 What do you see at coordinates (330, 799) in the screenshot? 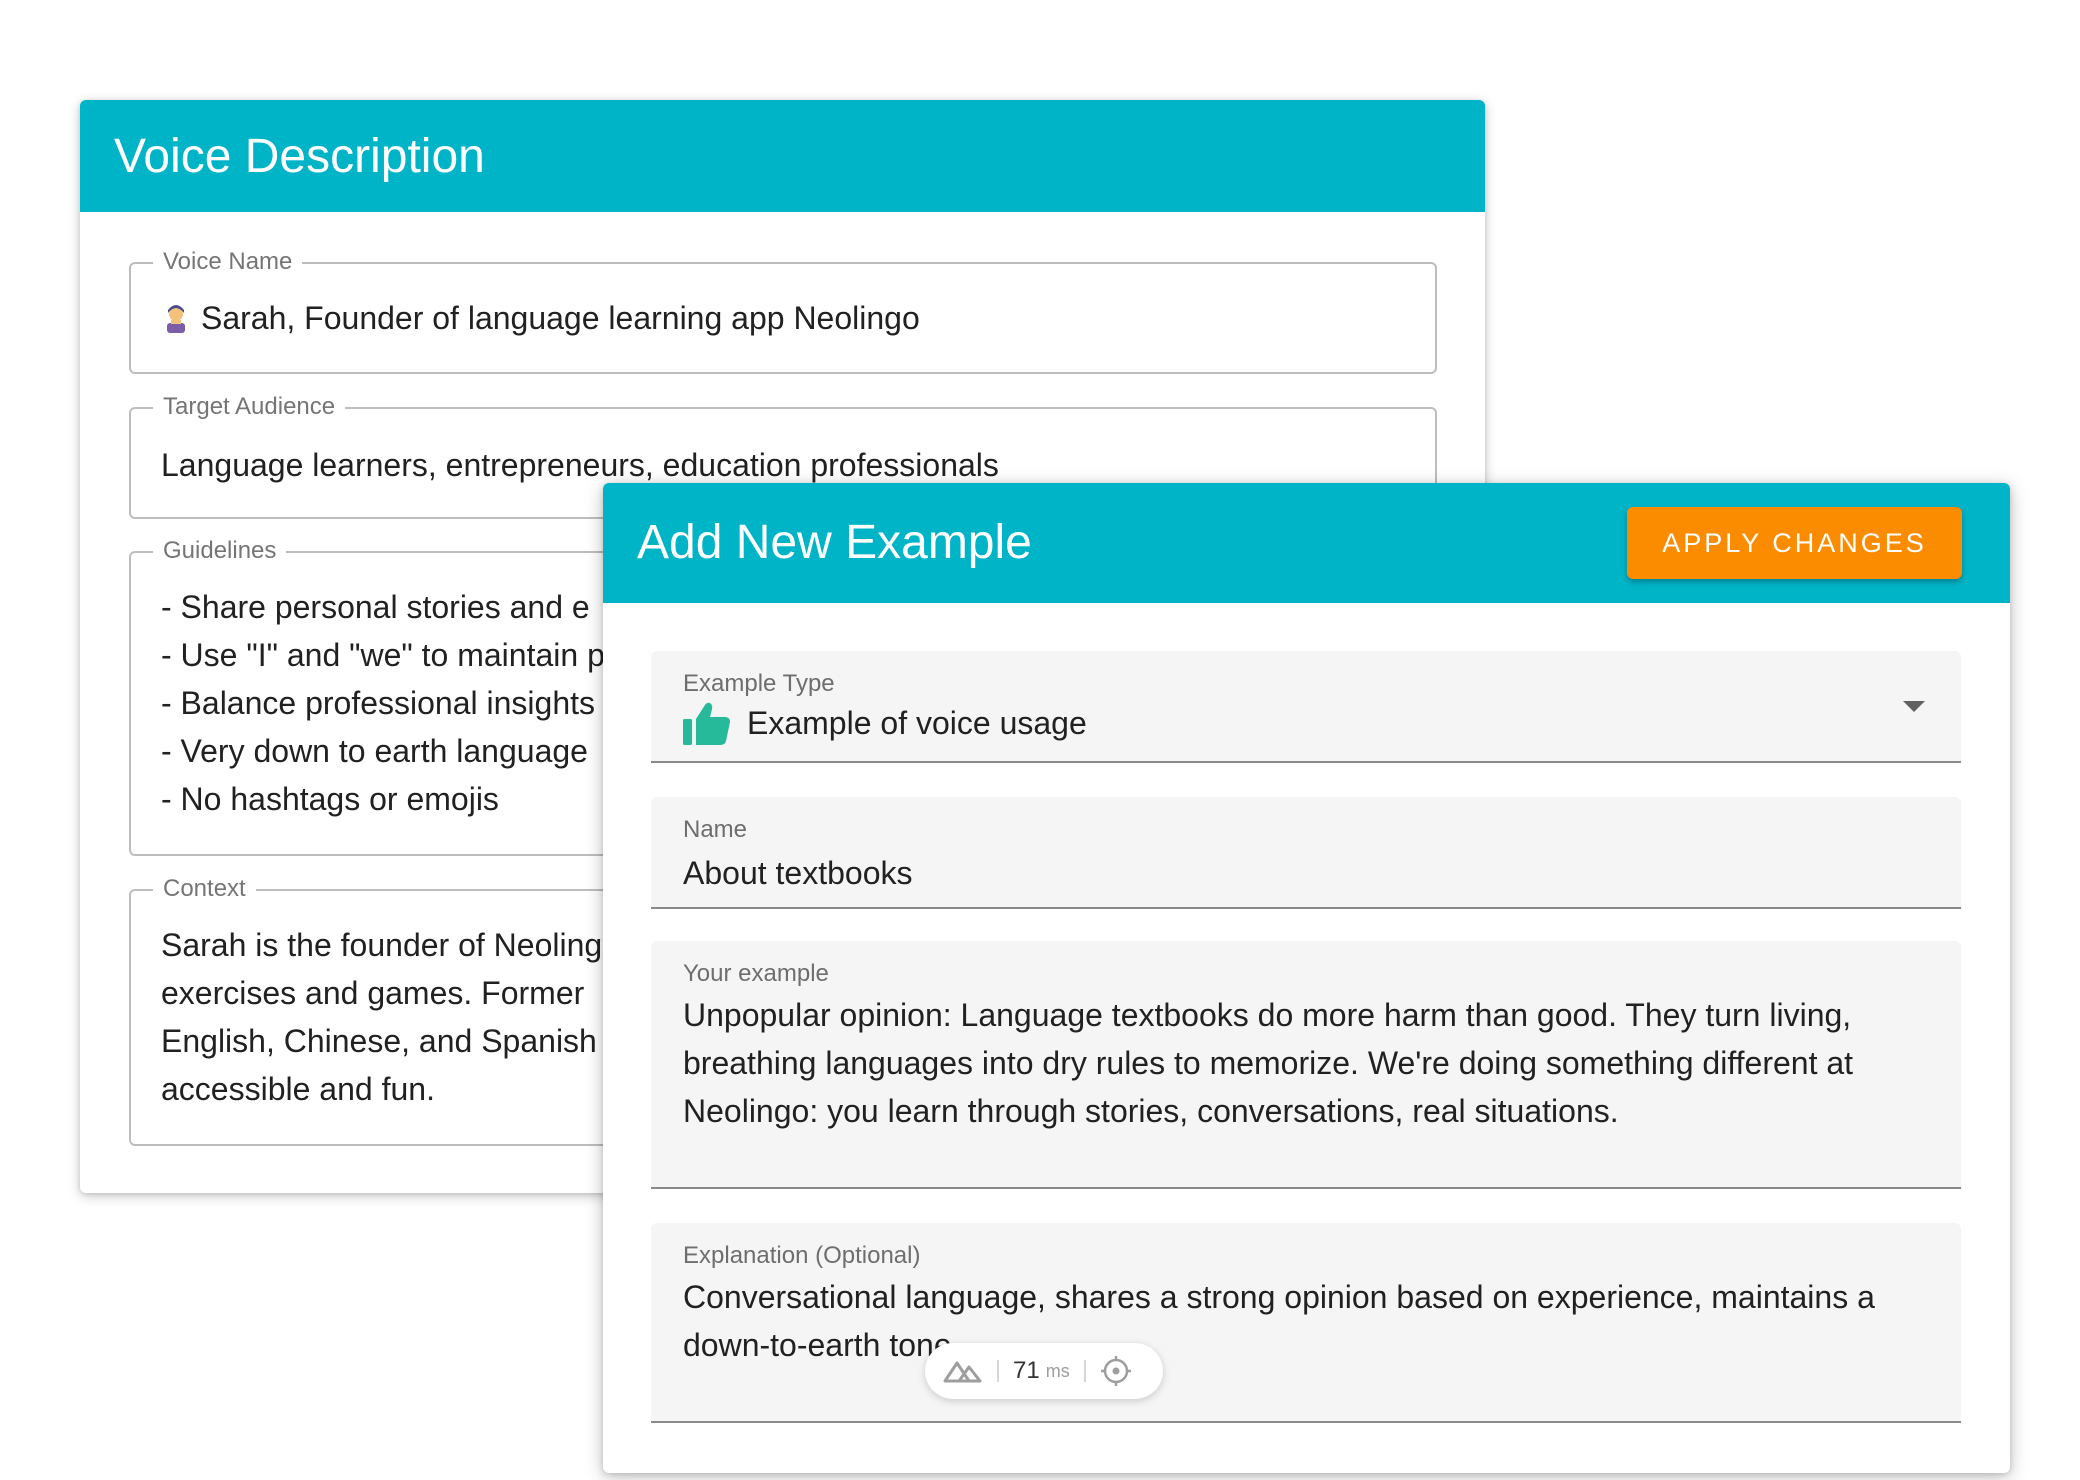
I see `guidelines-line: - No hashtags or emojis` at bounding box center [330, 799].